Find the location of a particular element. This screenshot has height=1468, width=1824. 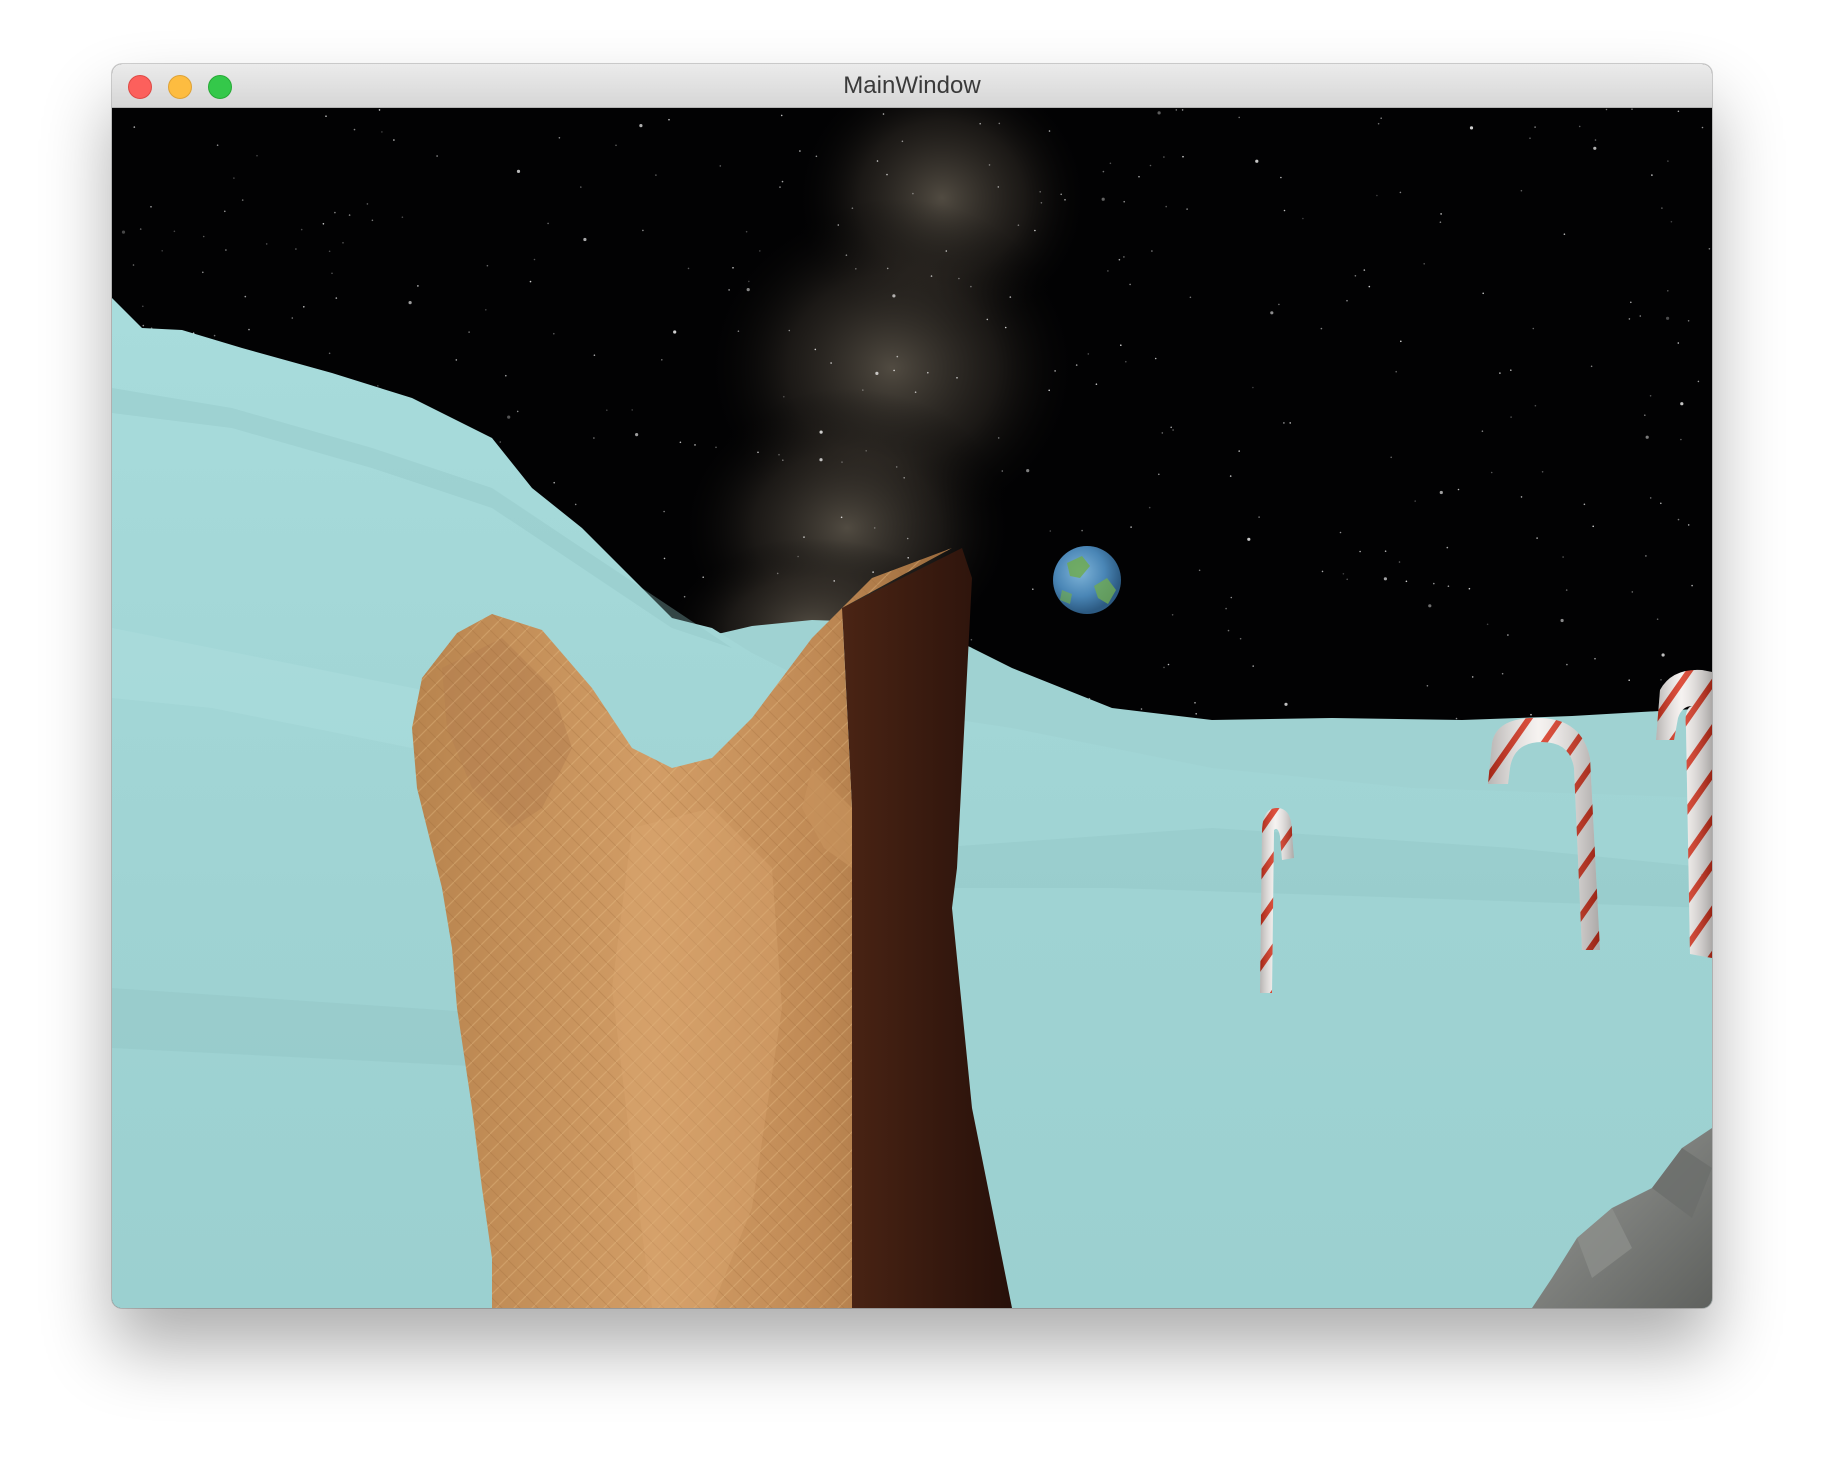

title-bar: MainWindow is located at coordinates (912, 86).